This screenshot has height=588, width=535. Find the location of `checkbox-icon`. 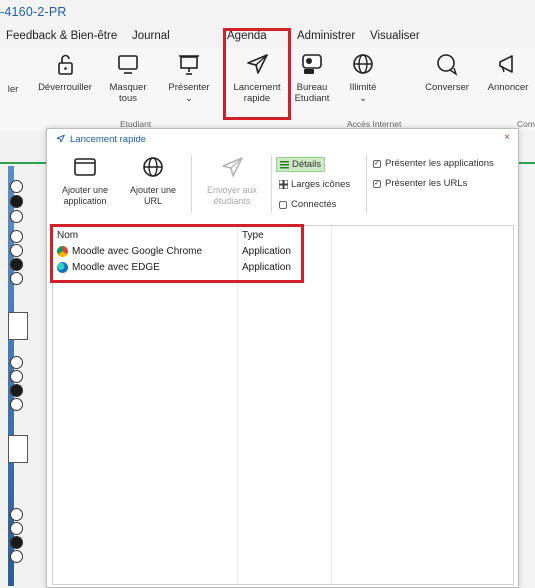

checkbox-icon is located at coordinates (283, 204).